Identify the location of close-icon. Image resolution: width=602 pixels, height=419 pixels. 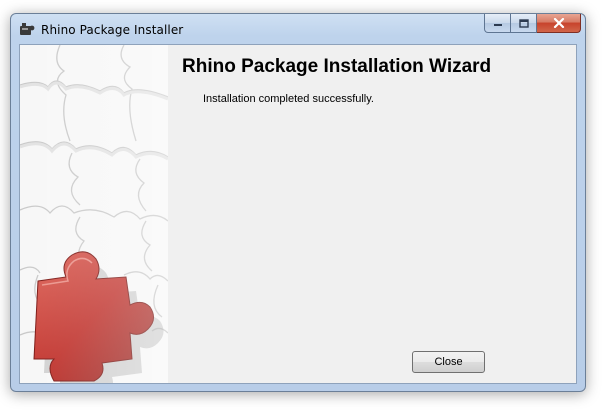
(558, 23).